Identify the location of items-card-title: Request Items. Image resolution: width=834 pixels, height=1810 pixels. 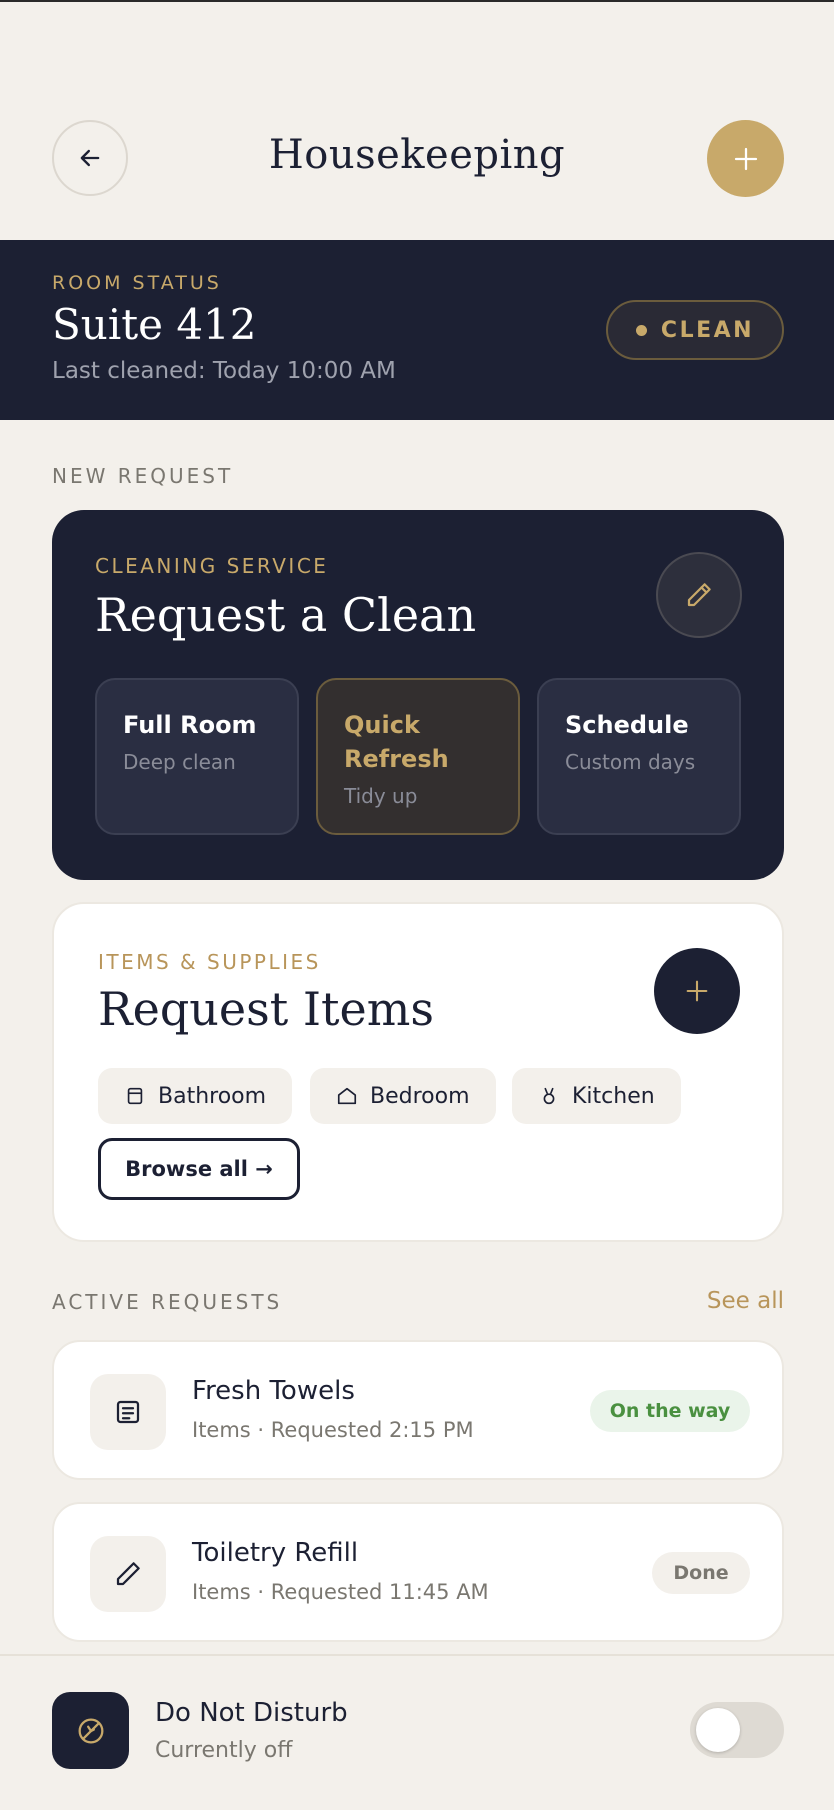
(266, 1009).